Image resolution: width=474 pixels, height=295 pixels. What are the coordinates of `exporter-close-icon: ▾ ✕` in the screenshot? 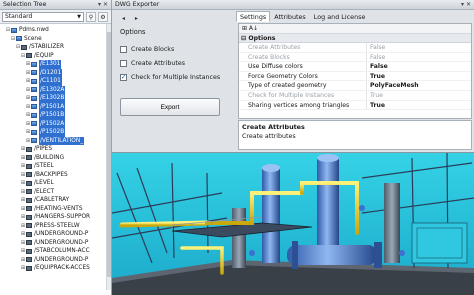 It's located at (466, 5).